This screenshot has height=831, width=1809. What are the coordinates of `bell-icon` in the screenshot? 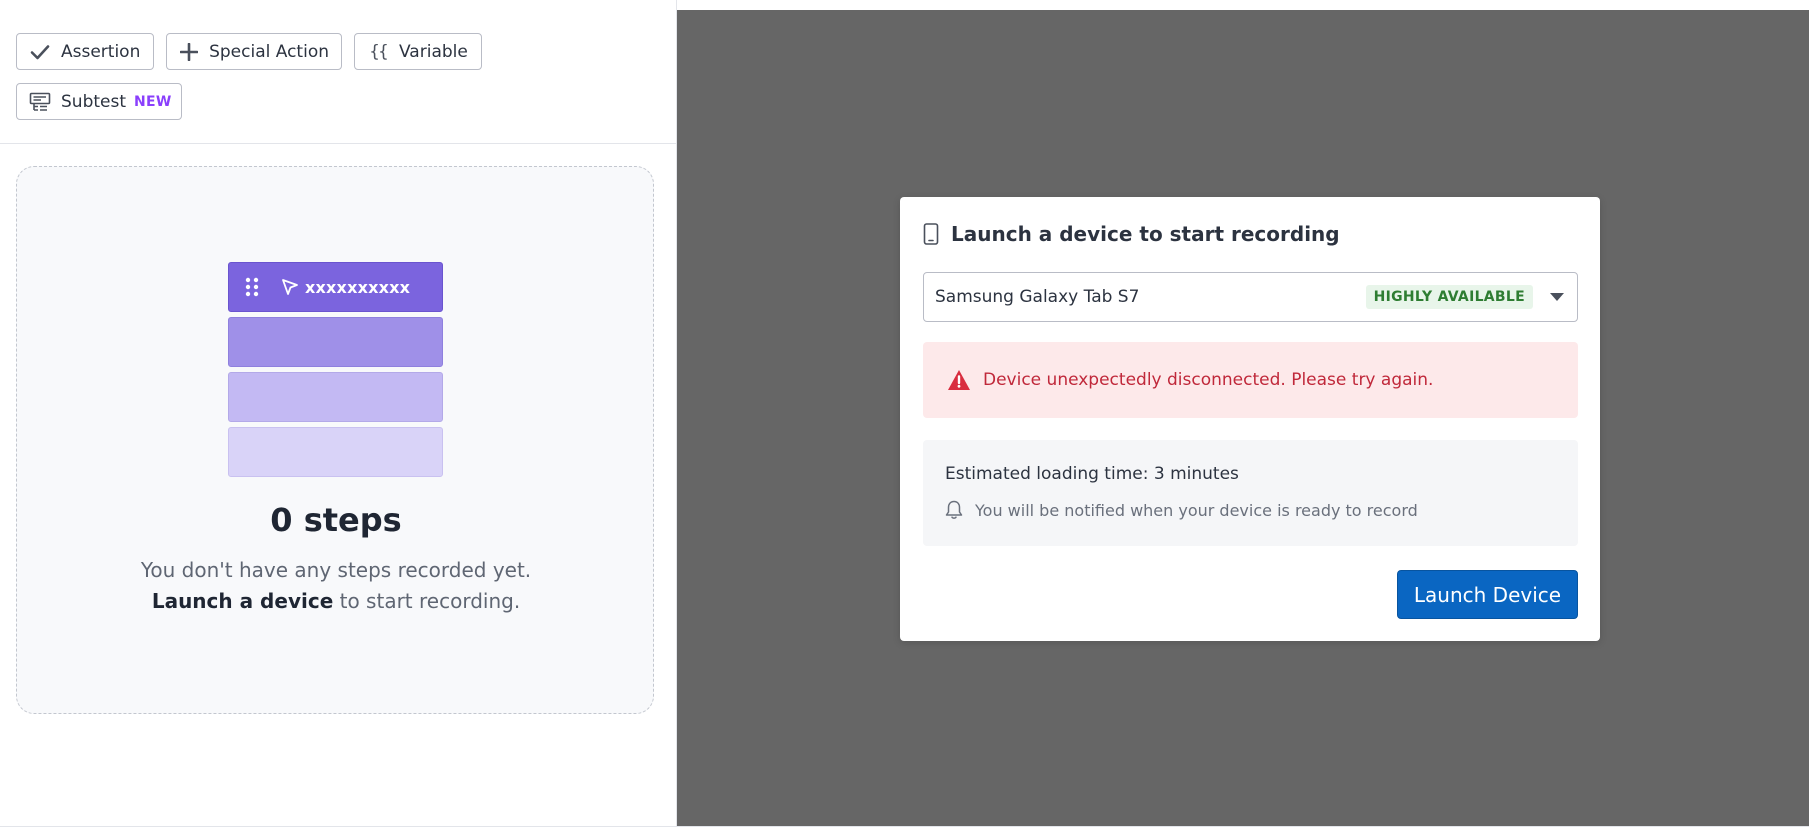 It's located at (954, 509).